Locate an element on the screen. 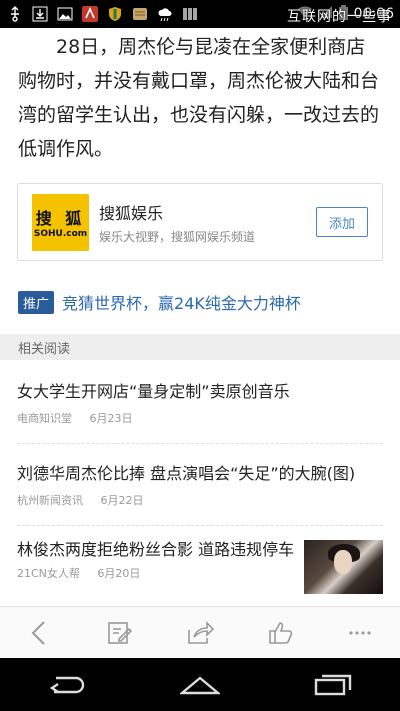  channel-subtitle: 娱乐大视野，搜狐网娱乐频道 is located at coordinates (177, 236).